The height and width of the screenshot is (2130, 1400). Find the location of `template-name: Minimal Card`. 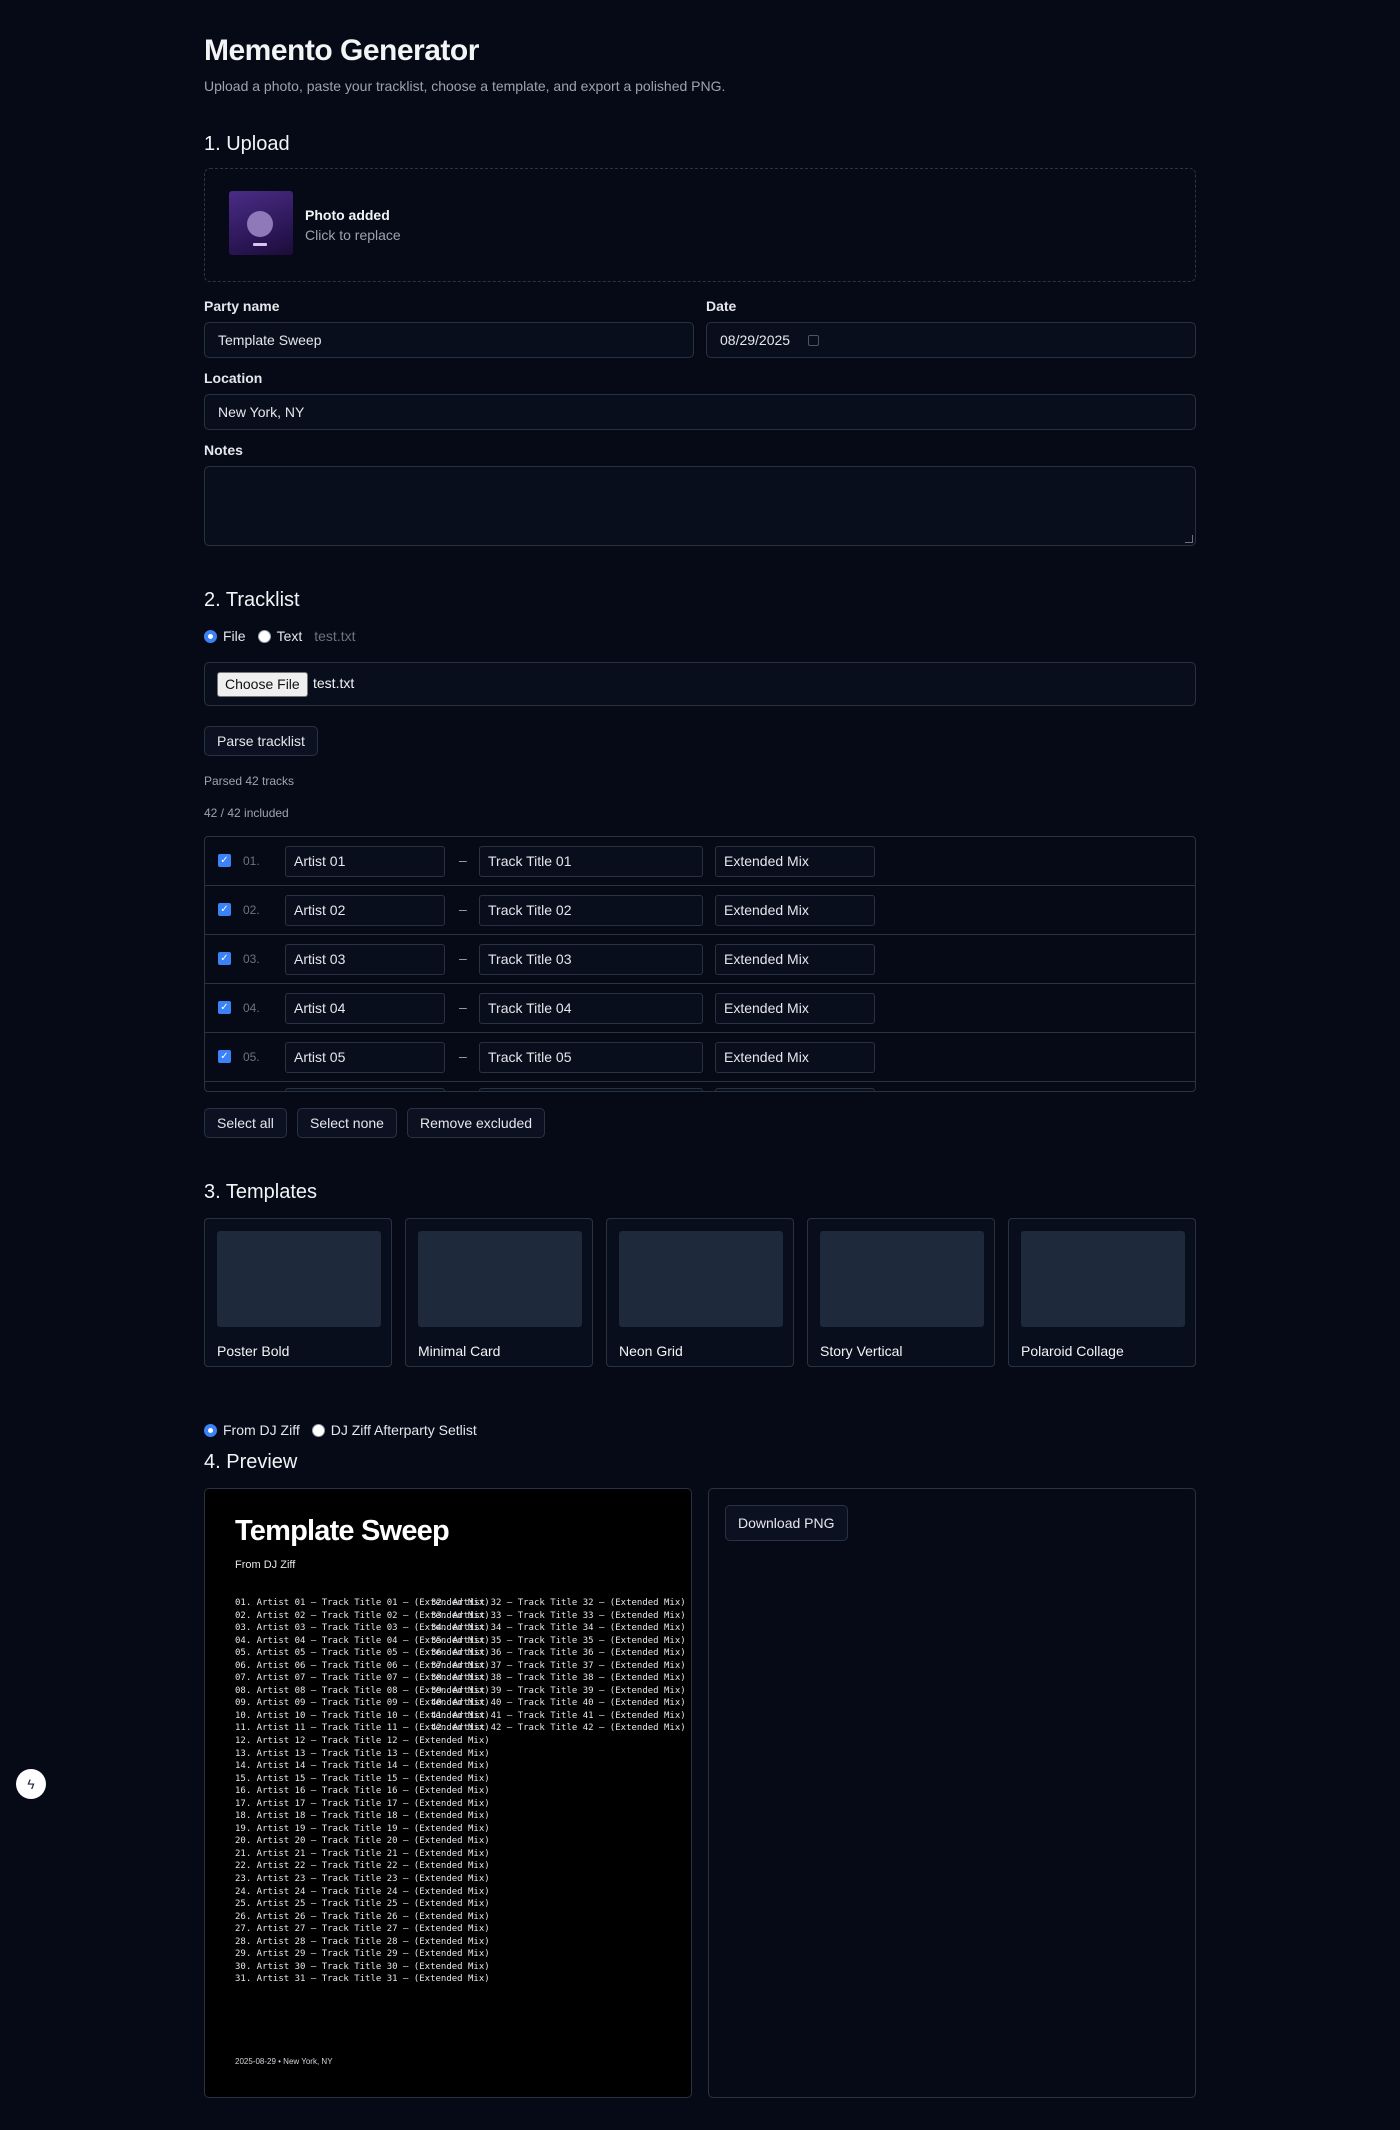

template-name: Minimal Card is located at coordinates (459, 1351).